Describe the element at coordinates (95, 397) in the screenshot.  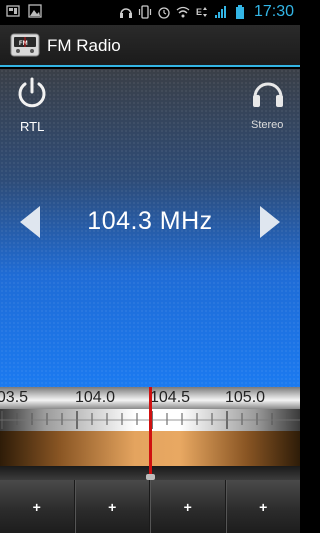
I see `dial-scale-label: 104.0` at that location.